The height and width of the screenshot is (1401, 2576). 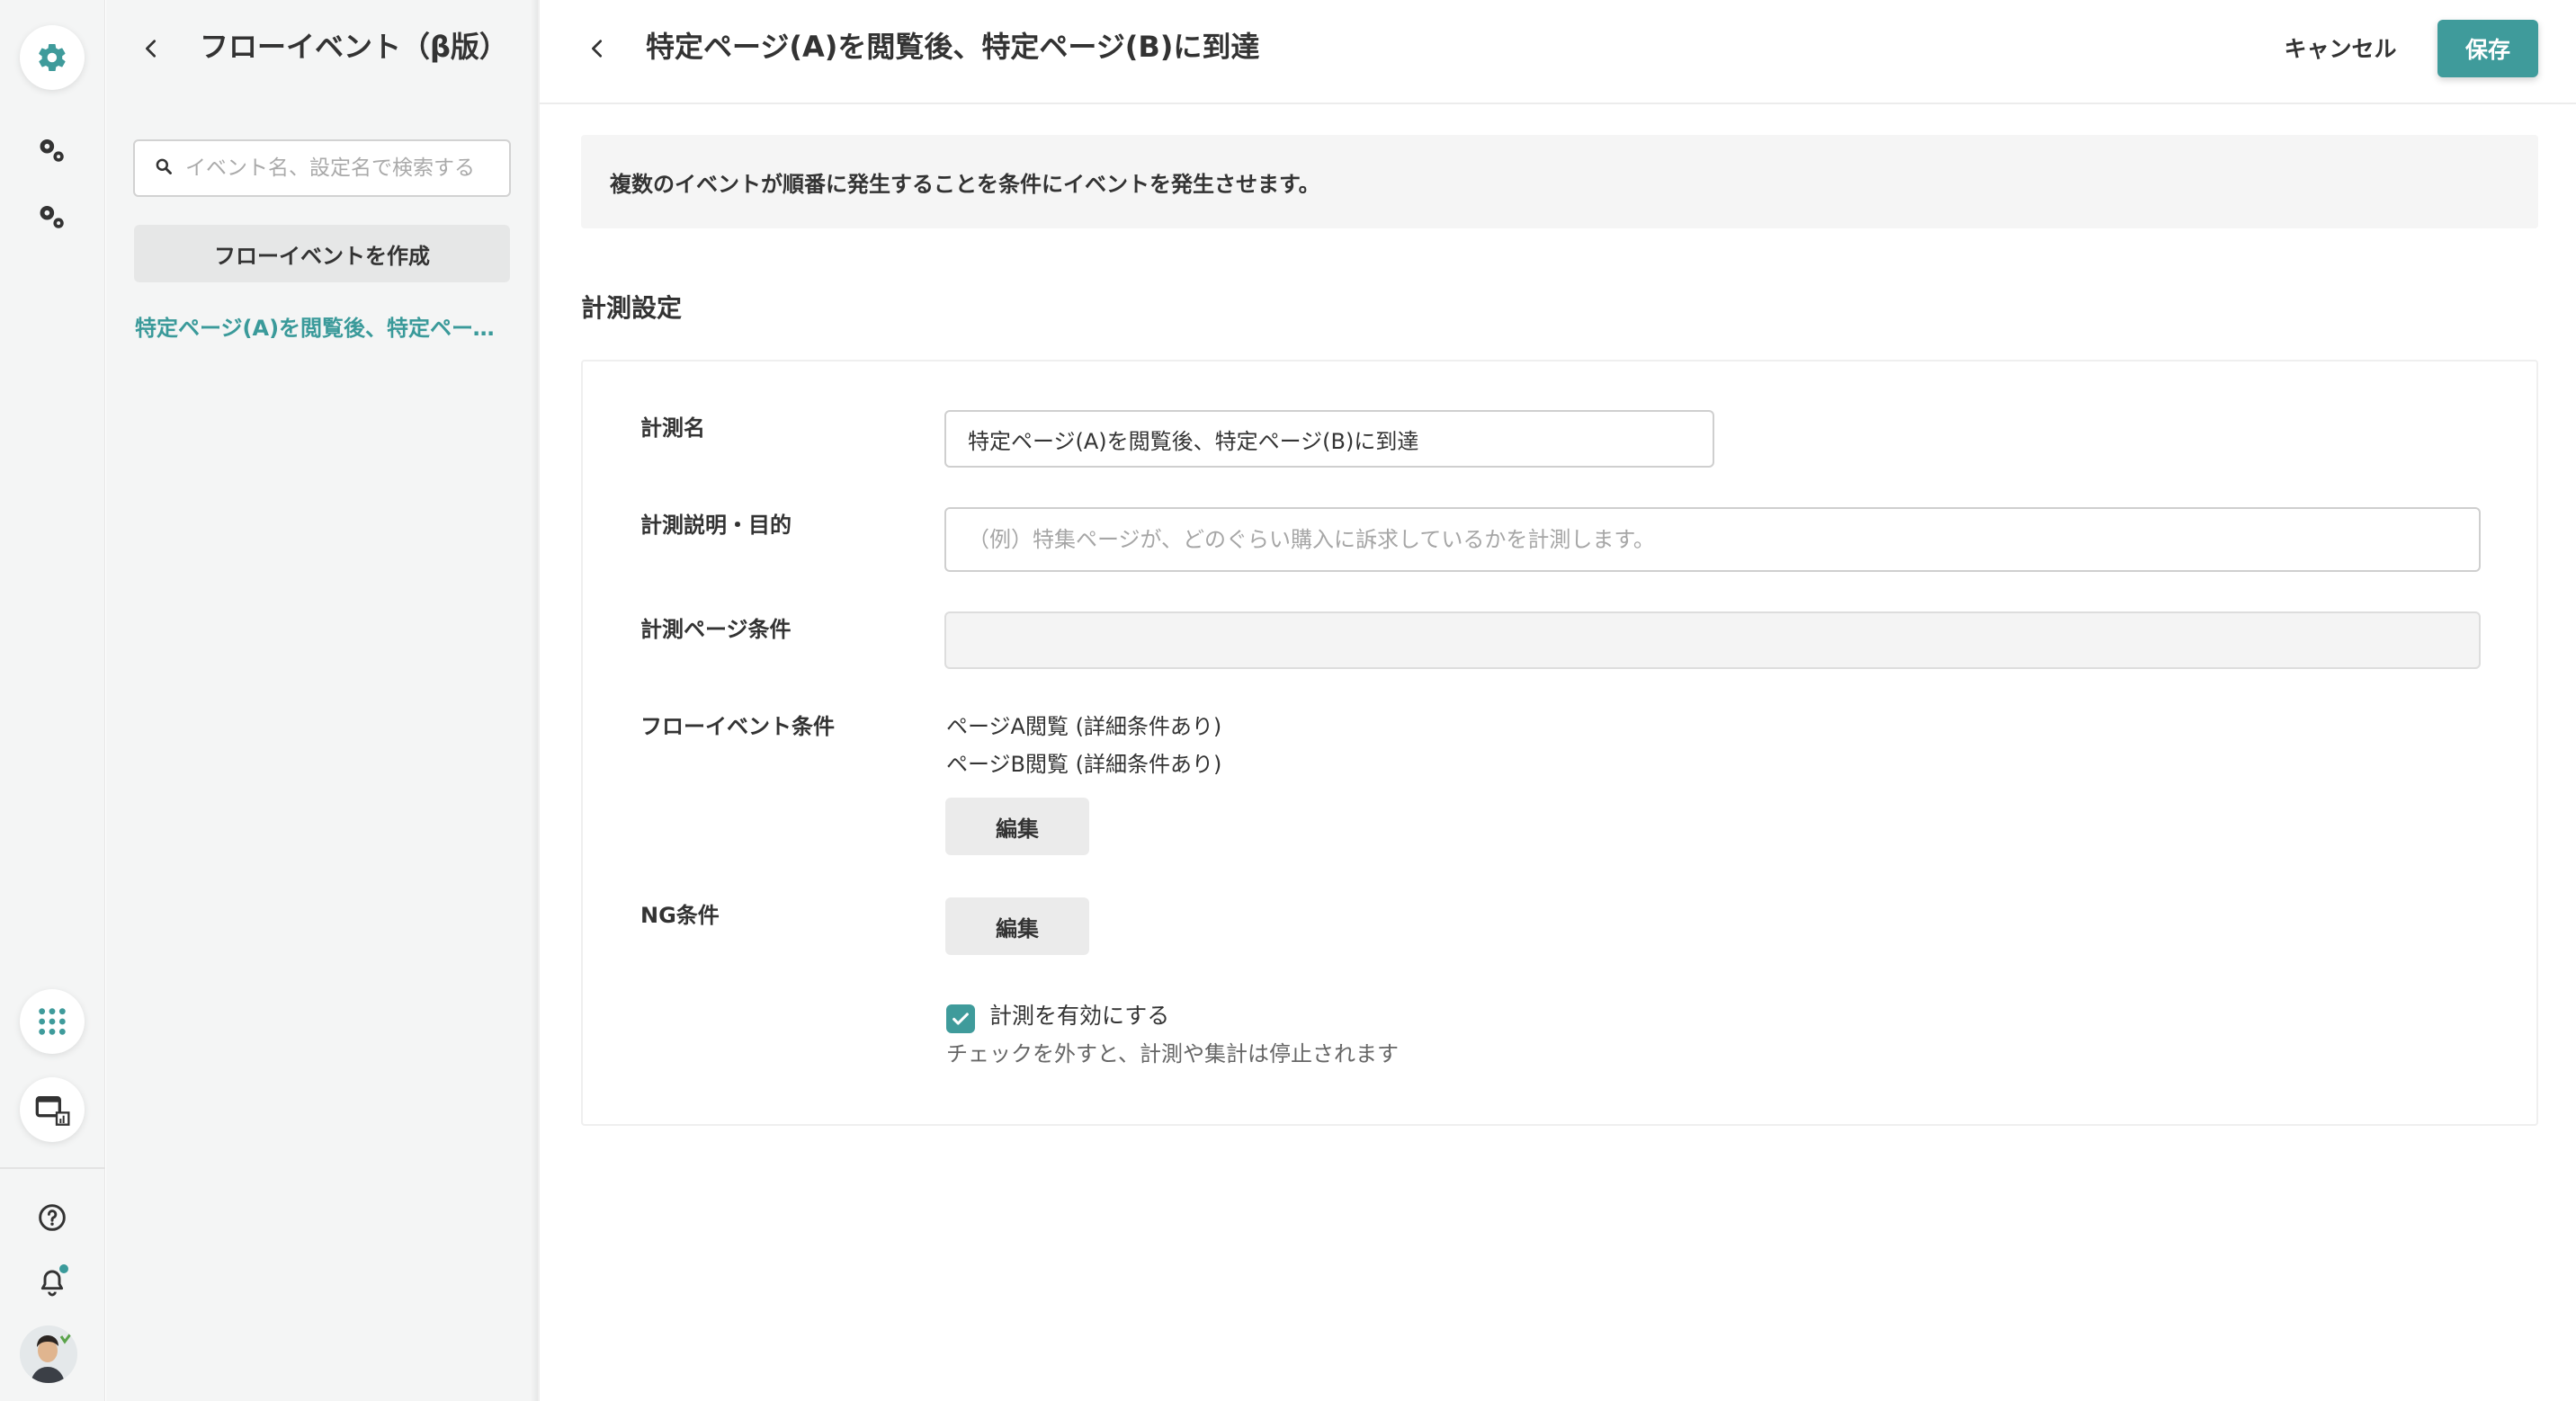 I want to click on sidebar-back-chevron-icon, so click(x=151, y=49).